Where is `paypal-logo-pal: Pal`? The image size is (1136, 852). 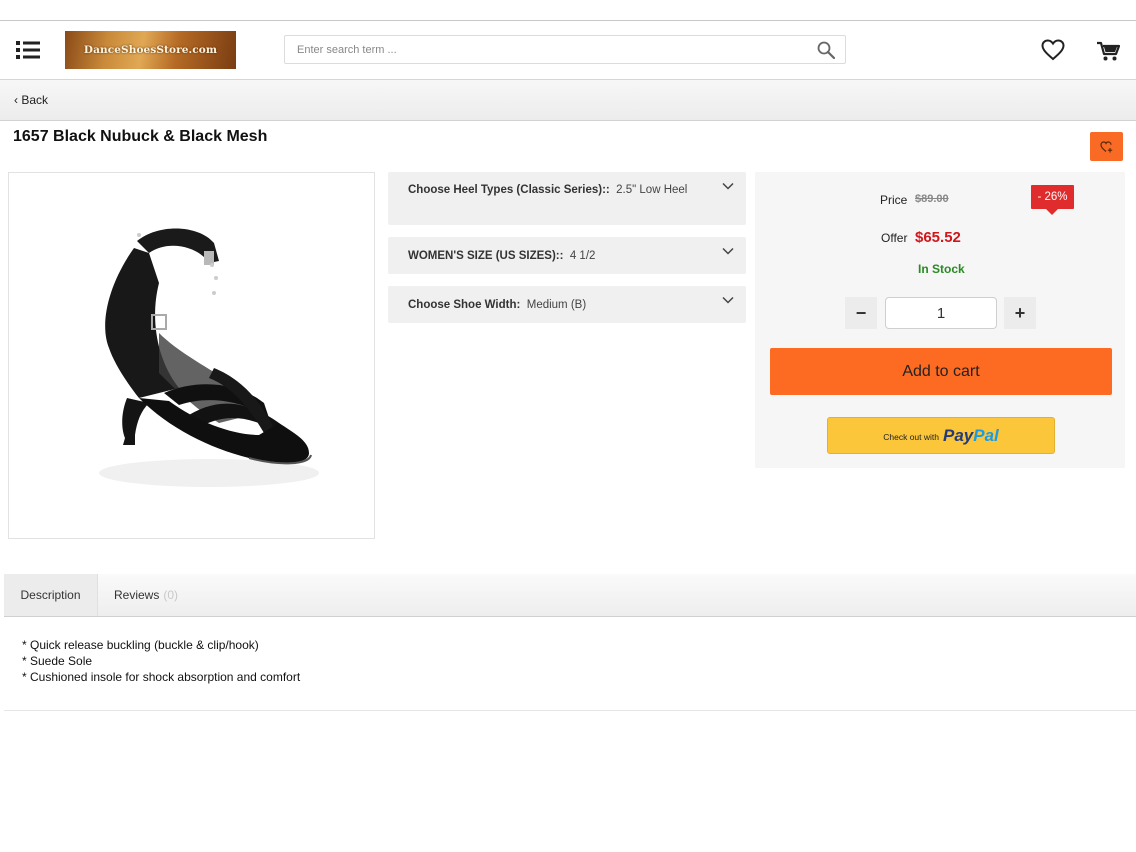 paypal-logo-pal: Pal is located at coordinates (986, 435).